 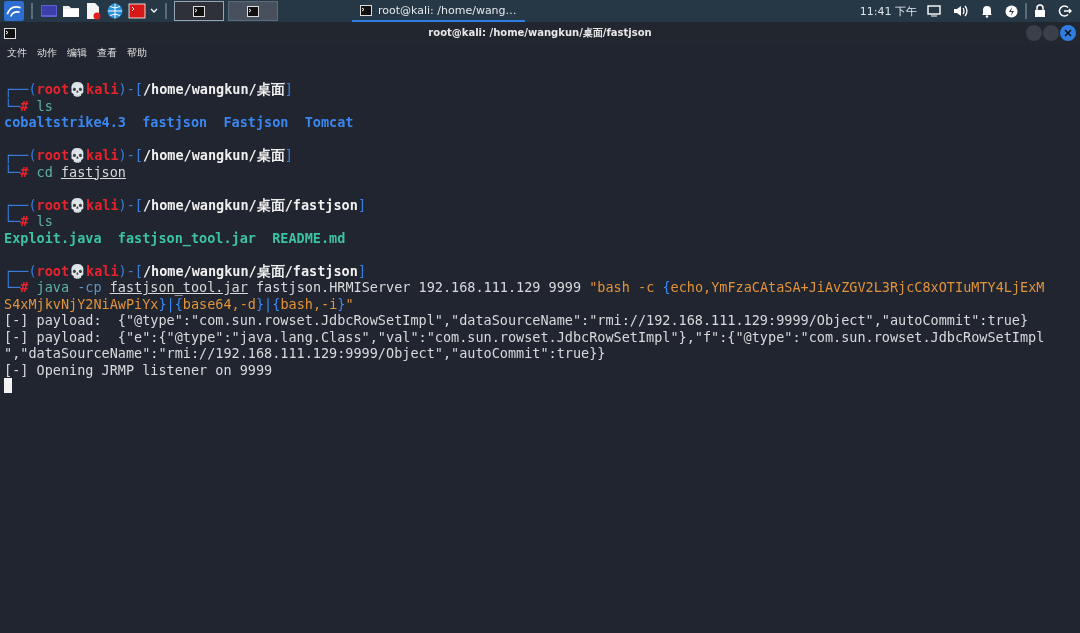 What do you see at coordinates (77, 53) in the screenshot?
I see `menu-item: 编辑` at bounding box center [77, 53].